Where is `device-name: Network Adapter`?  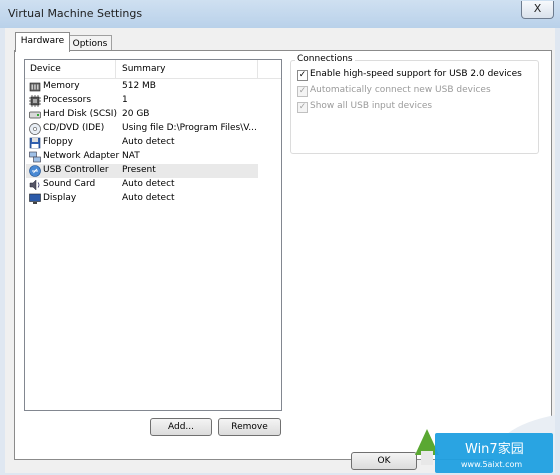 device-name: Network Adapter is located at coordinates (81, 156).